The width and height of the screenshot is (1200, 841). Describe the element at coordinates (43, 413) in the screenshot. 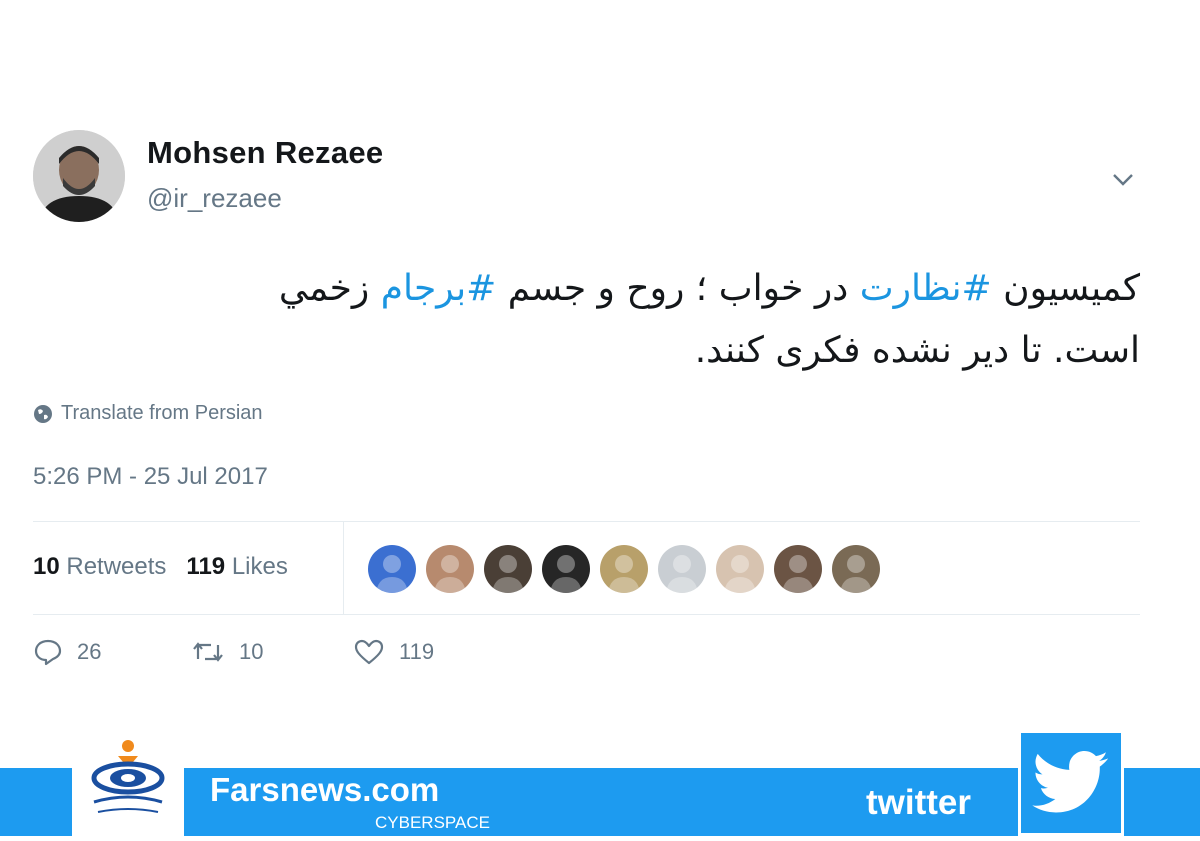

I see `globe-icon` at that location.